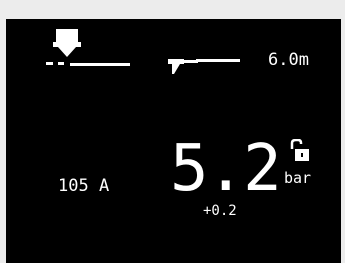 This screenshot has width=345, height=263. Describe the element at coordinates (299, 150) in the screenshot. I see `unlocked-padlock-icon` at that location.